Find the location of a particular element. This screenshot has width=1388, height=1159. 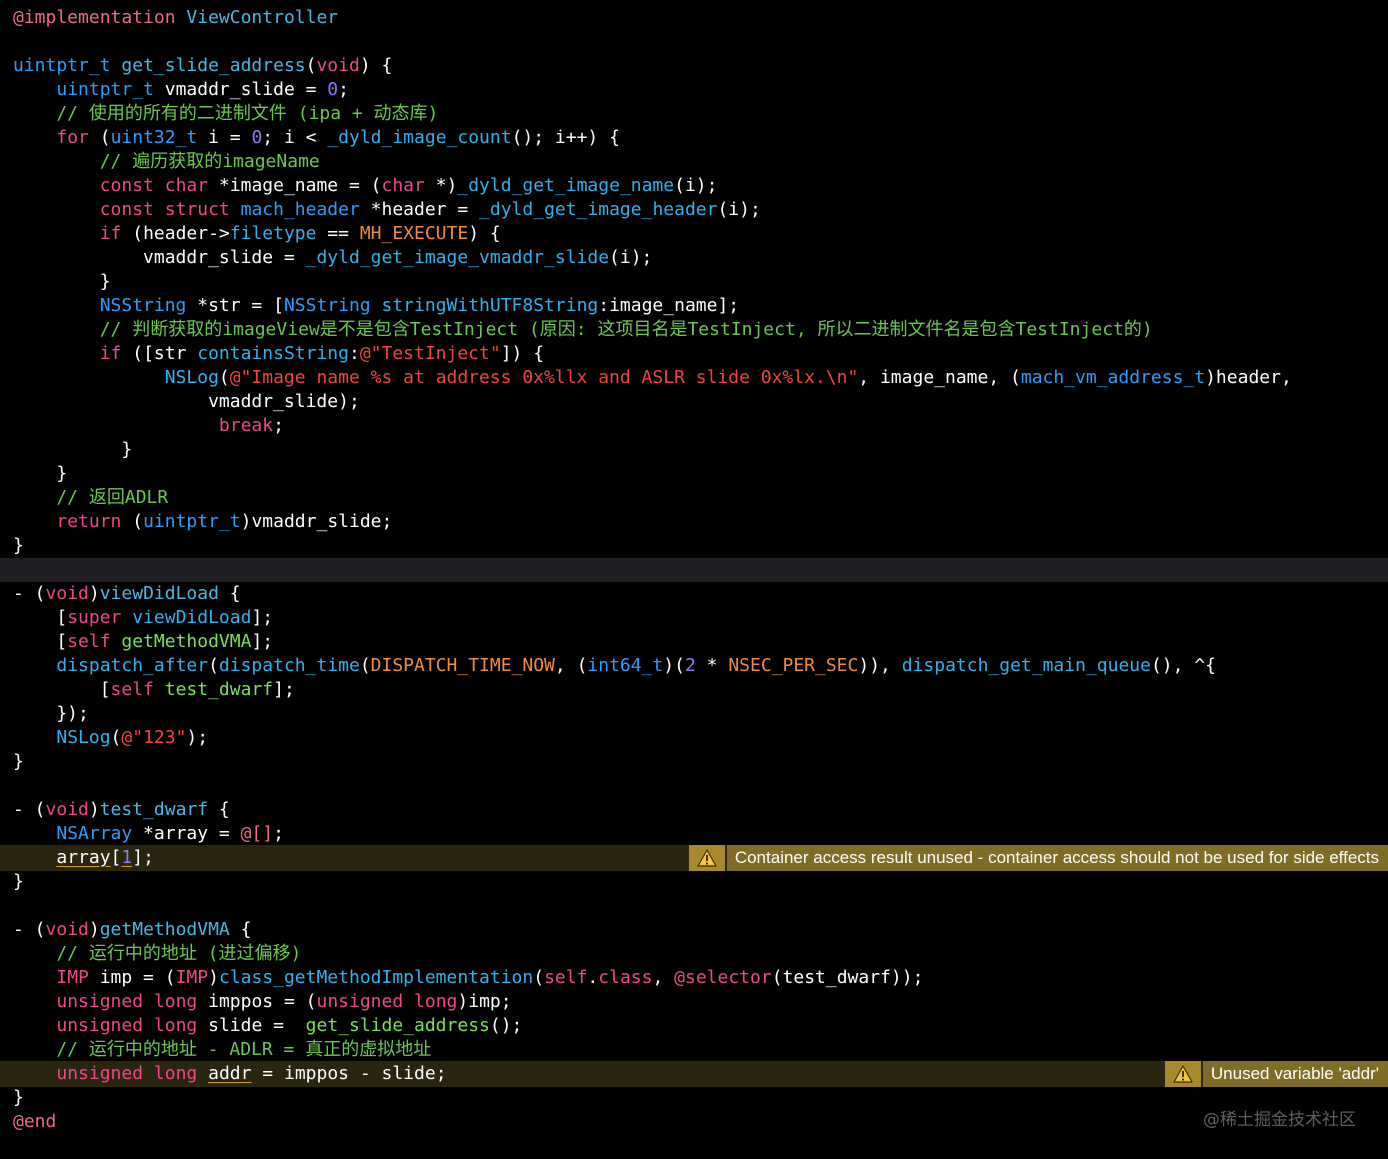

code-line: // 返回ADLR is located at coordinates (694, 498).